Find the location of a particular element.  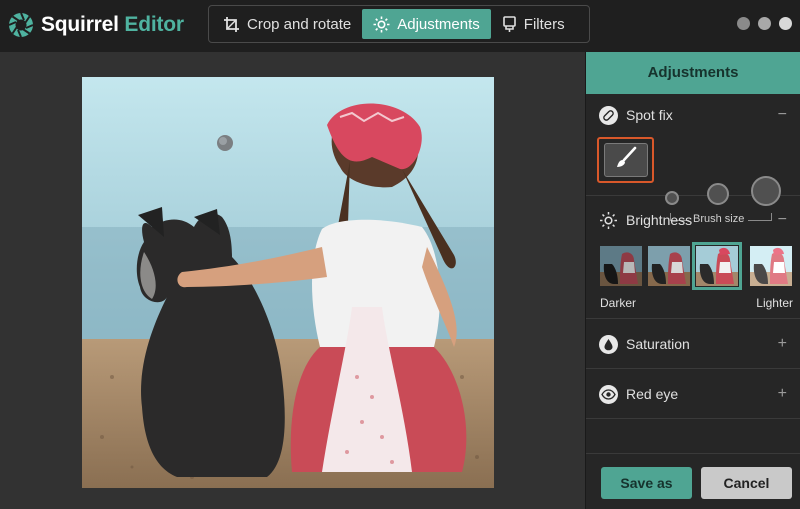

brush-tool-frame is located at coordinates (625, 160).